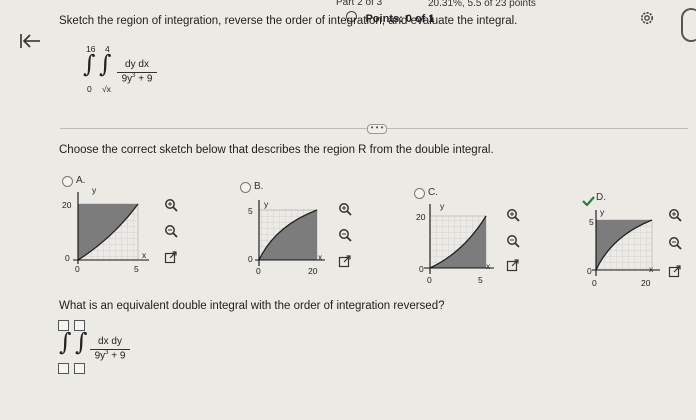 The image size is (696, 420). Describe the element at coordinates (136, 269) in the screenshot. I see `option-a-x-right-label: 5` at that location.